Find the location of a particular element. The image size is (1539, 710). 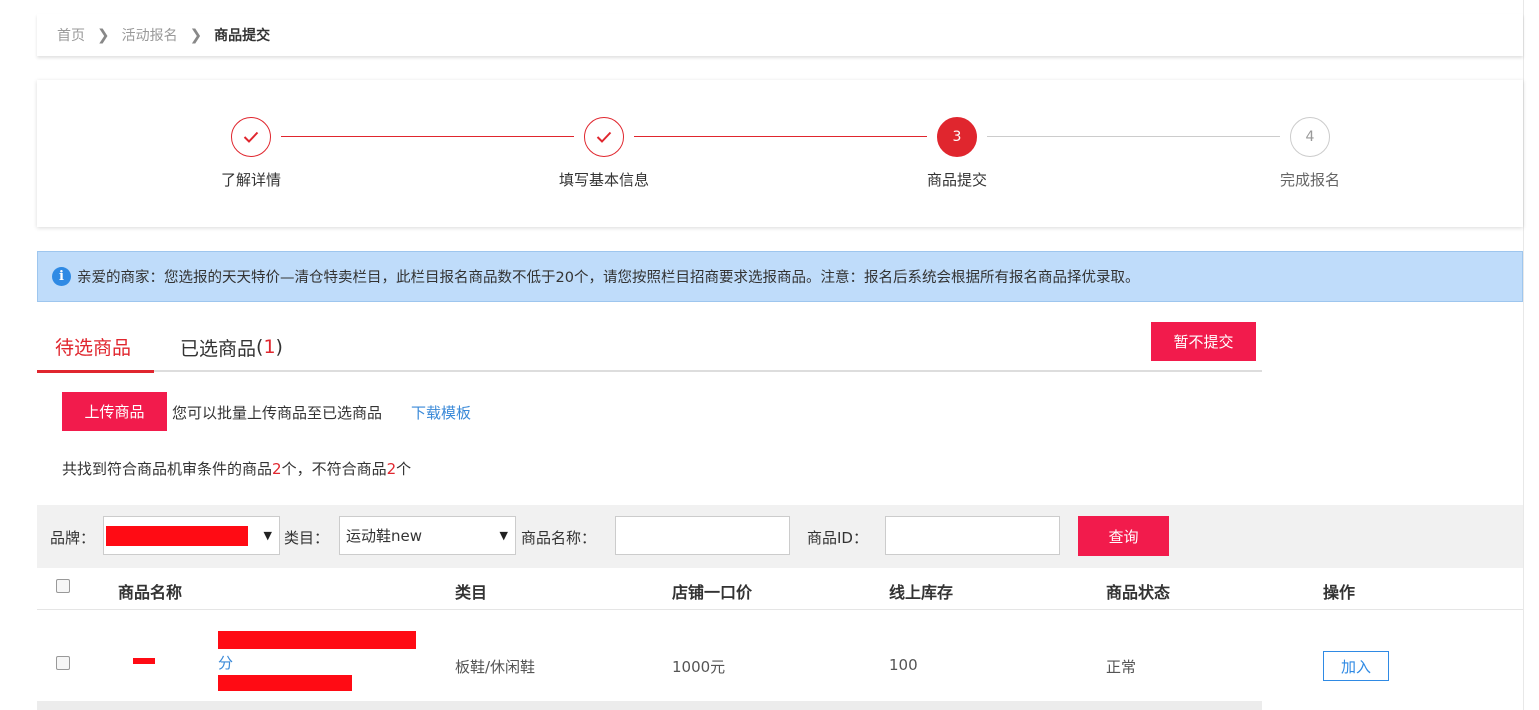

tab-selected: 已选商品(1) is located at coordinates (231, 347).